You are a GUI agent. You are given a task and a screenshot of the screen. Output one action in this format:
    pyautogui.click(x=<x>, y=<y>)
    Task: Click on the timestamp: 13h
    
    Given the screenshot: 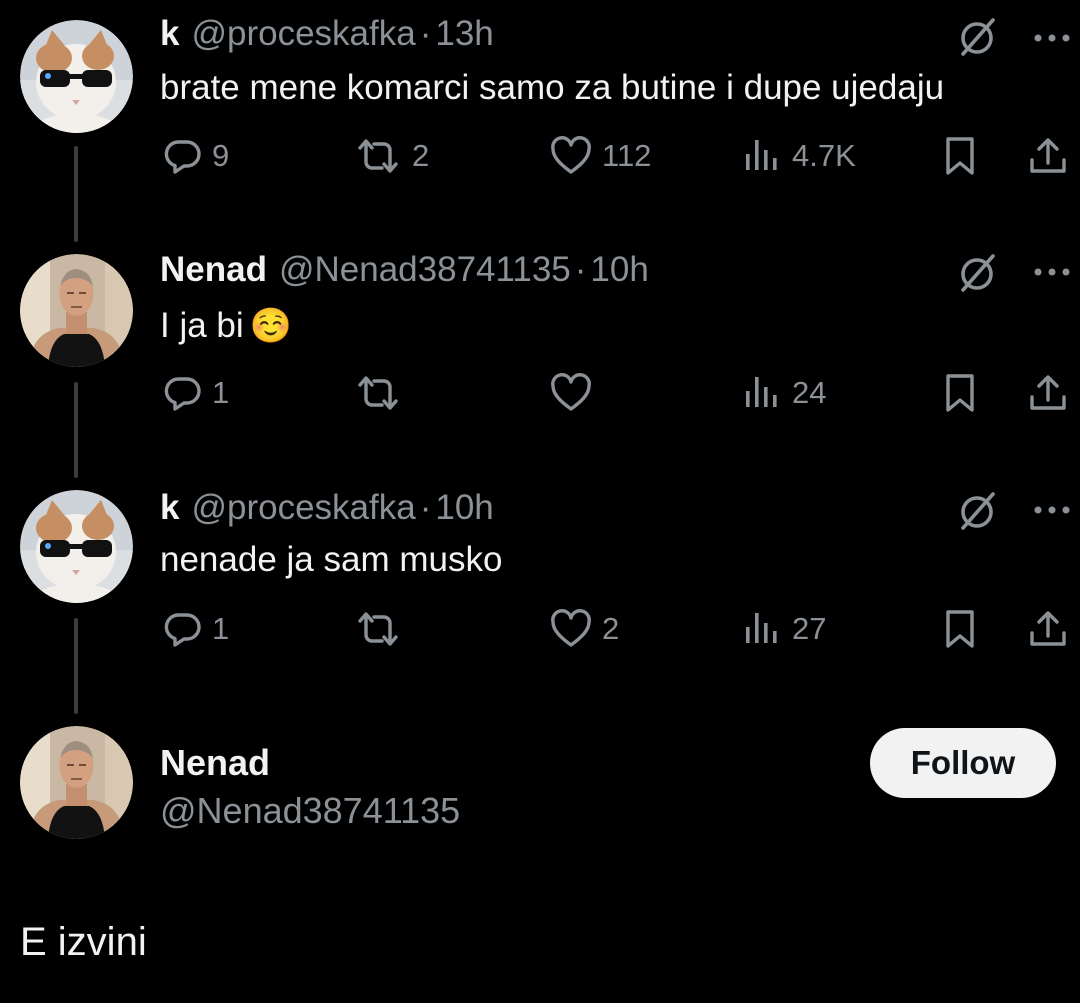 What is the action you would take?
    pyautogui.click(x=464, y=34)
    